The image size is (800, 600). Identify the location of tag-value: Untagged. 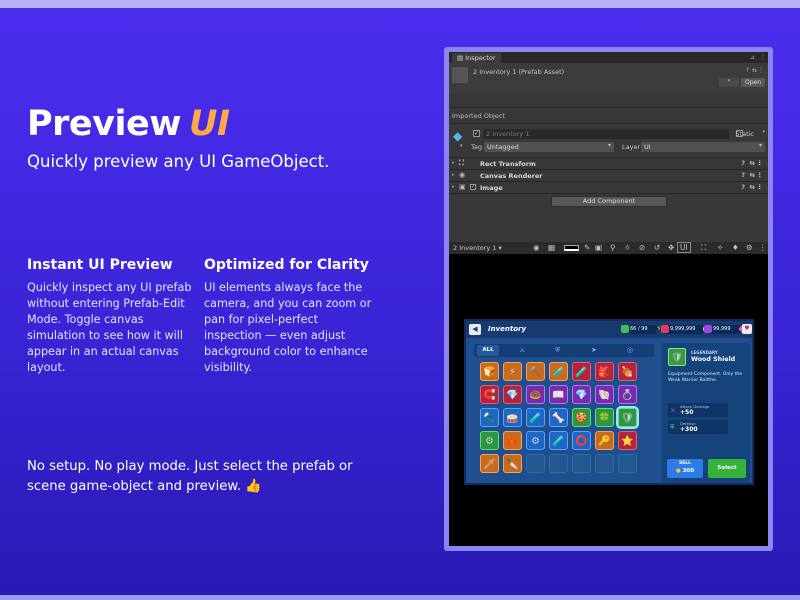
(503, 147).